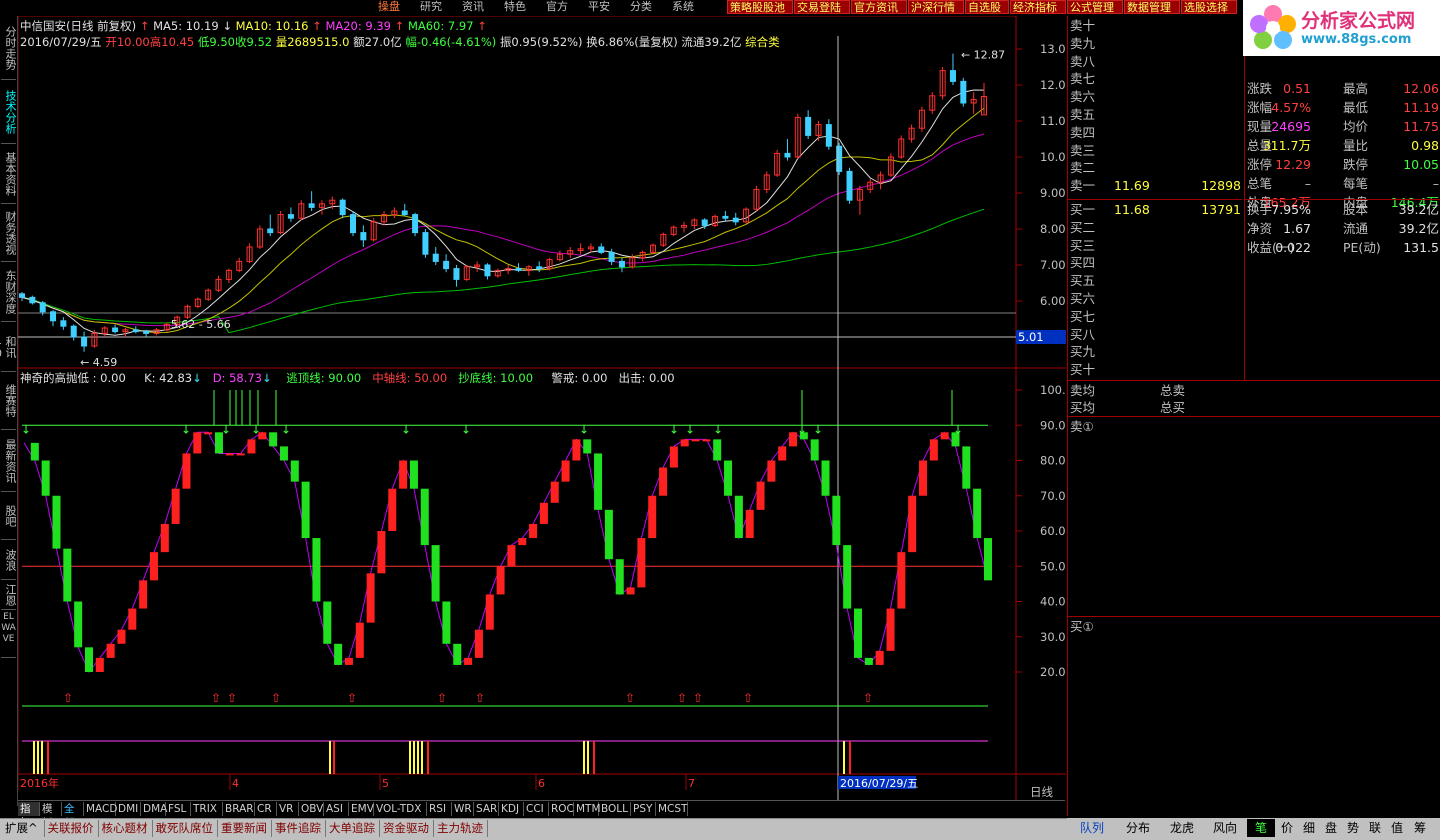 The image size is (1440, 840). I want to click on indicator-tab-20: ROC, so click(561, 809).